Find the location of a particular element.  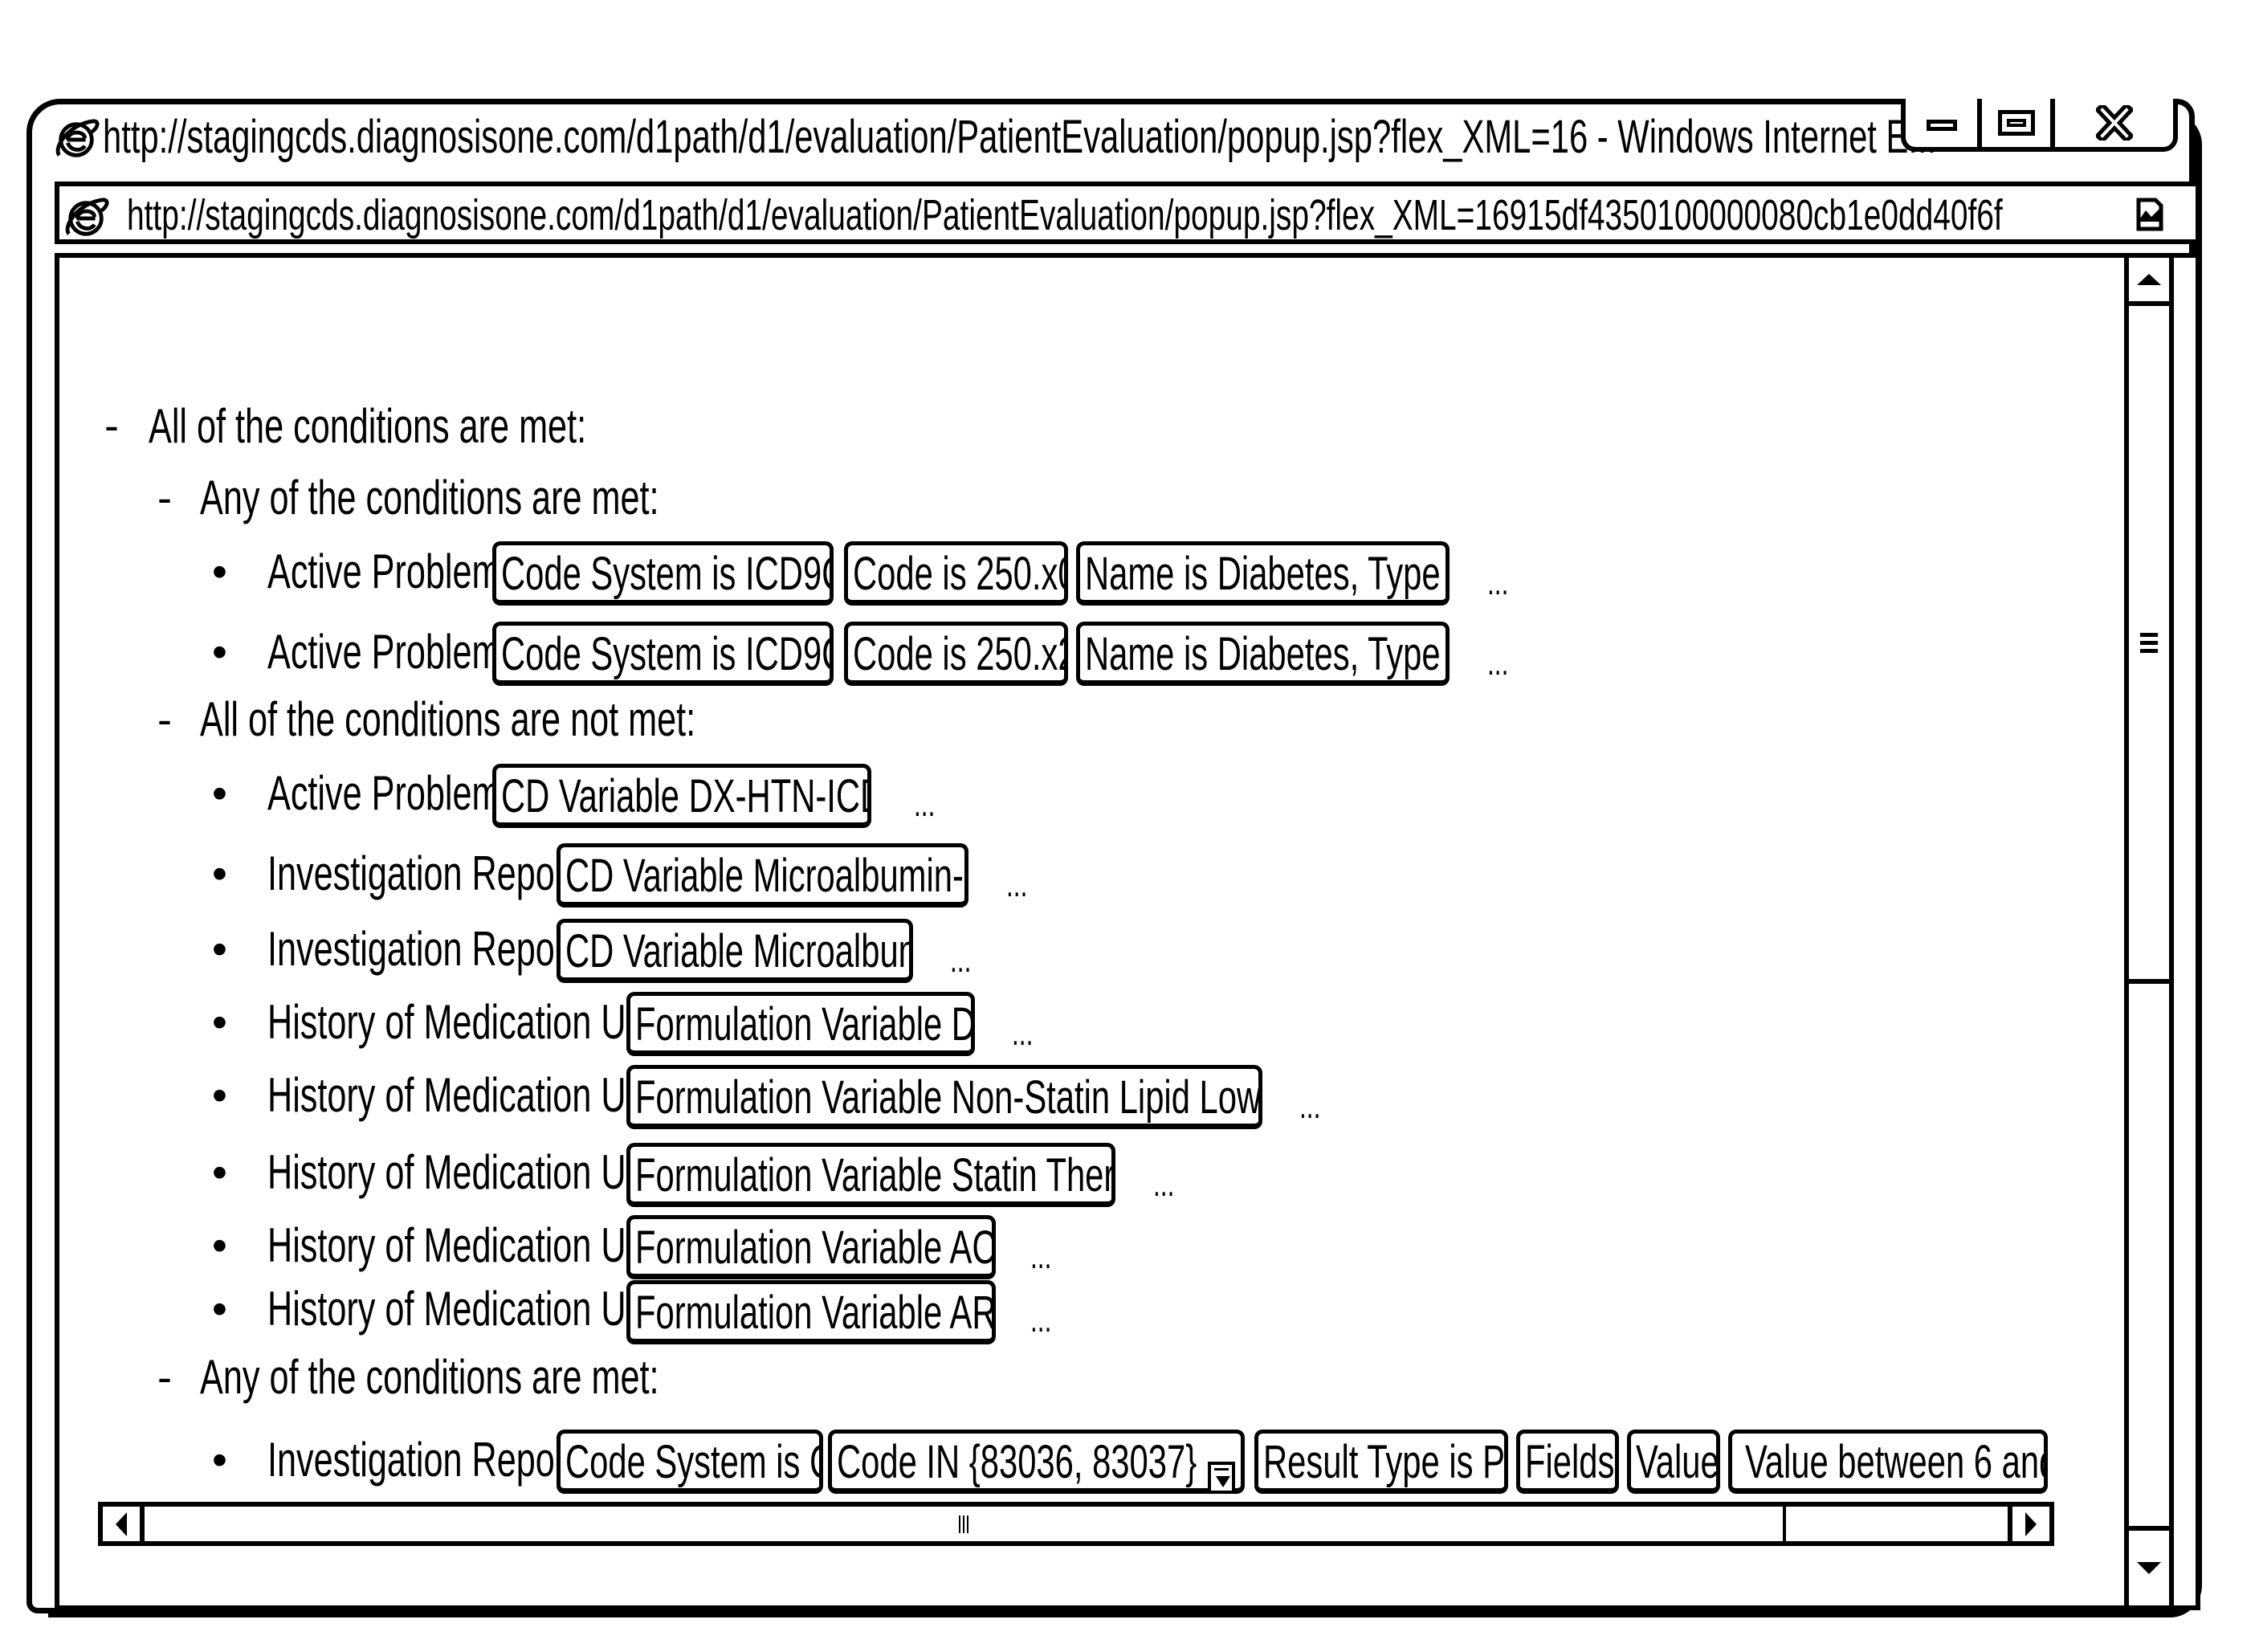

group-heading: All of the conditions are not met: is located at coordinates (448, 719).